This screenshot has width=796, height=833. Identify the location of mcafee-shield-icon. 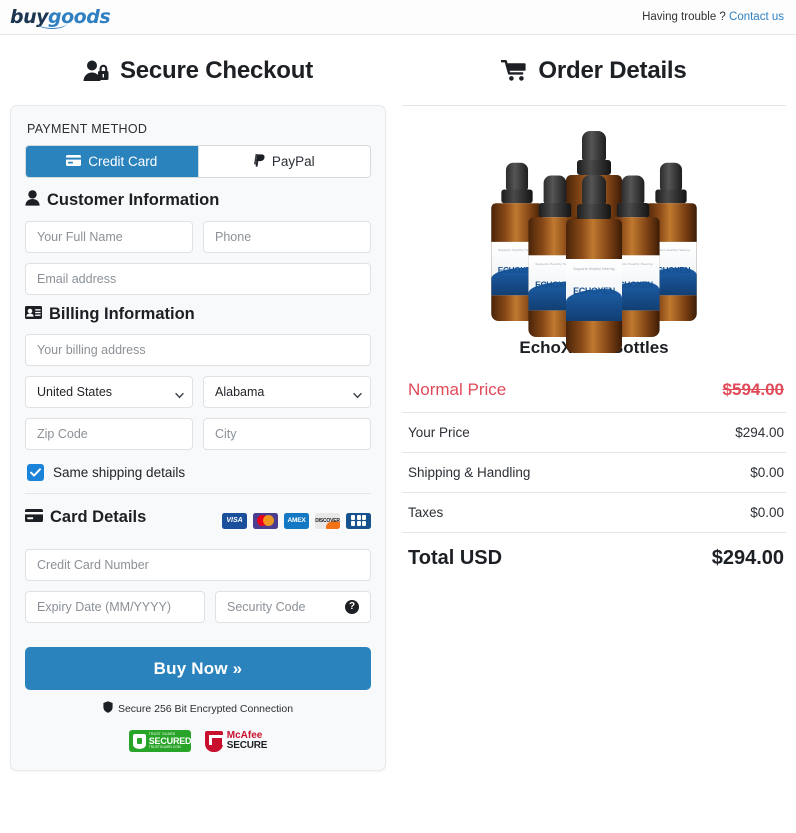
(213, 741).